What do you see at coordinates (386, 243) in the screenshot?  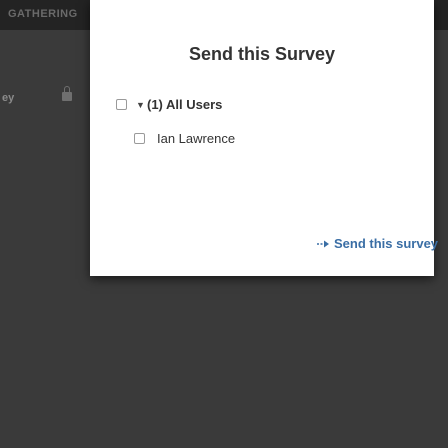 I see `send-survey-label: Send this survey` at bounding box center [386, 243].